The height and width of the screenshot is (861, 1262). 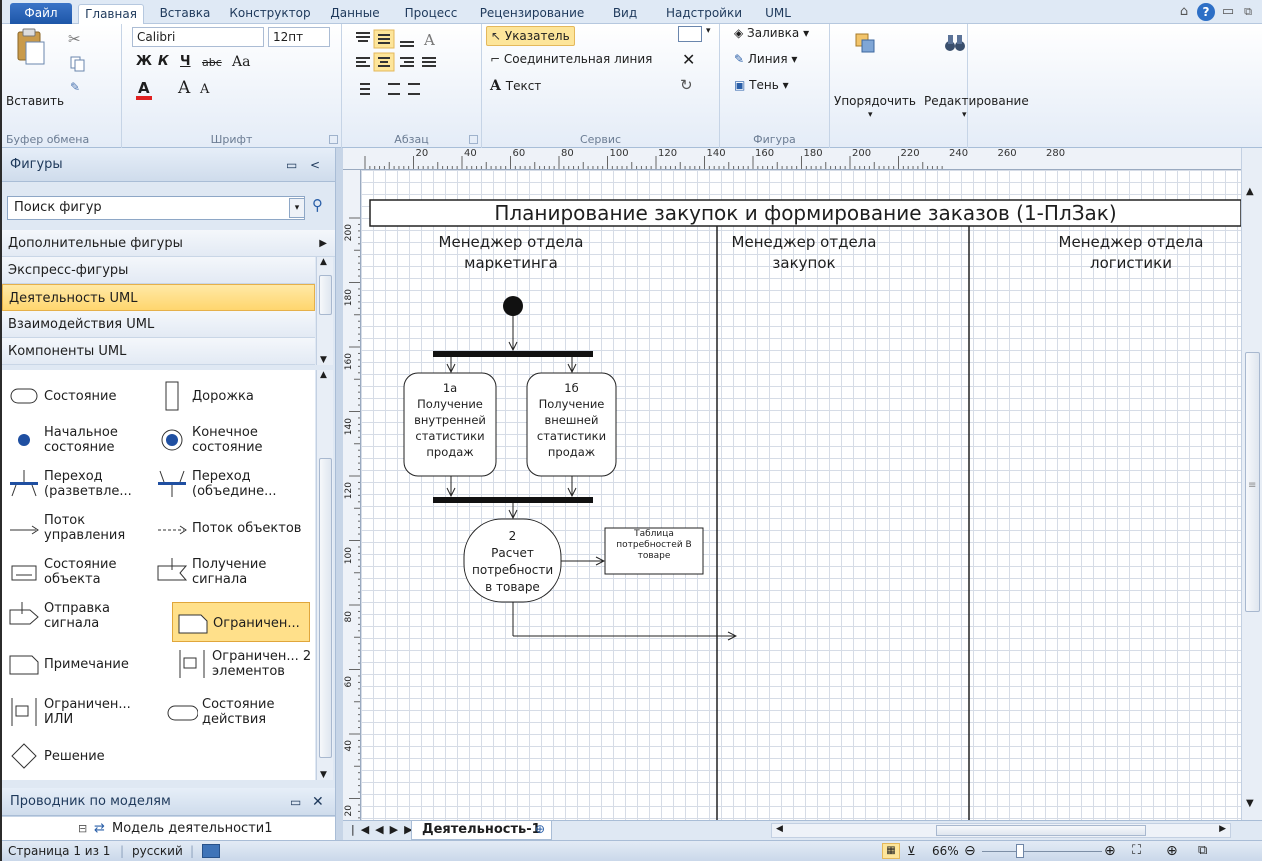 I want to click on change-case-button: Aa, so click(x=241, y=62).